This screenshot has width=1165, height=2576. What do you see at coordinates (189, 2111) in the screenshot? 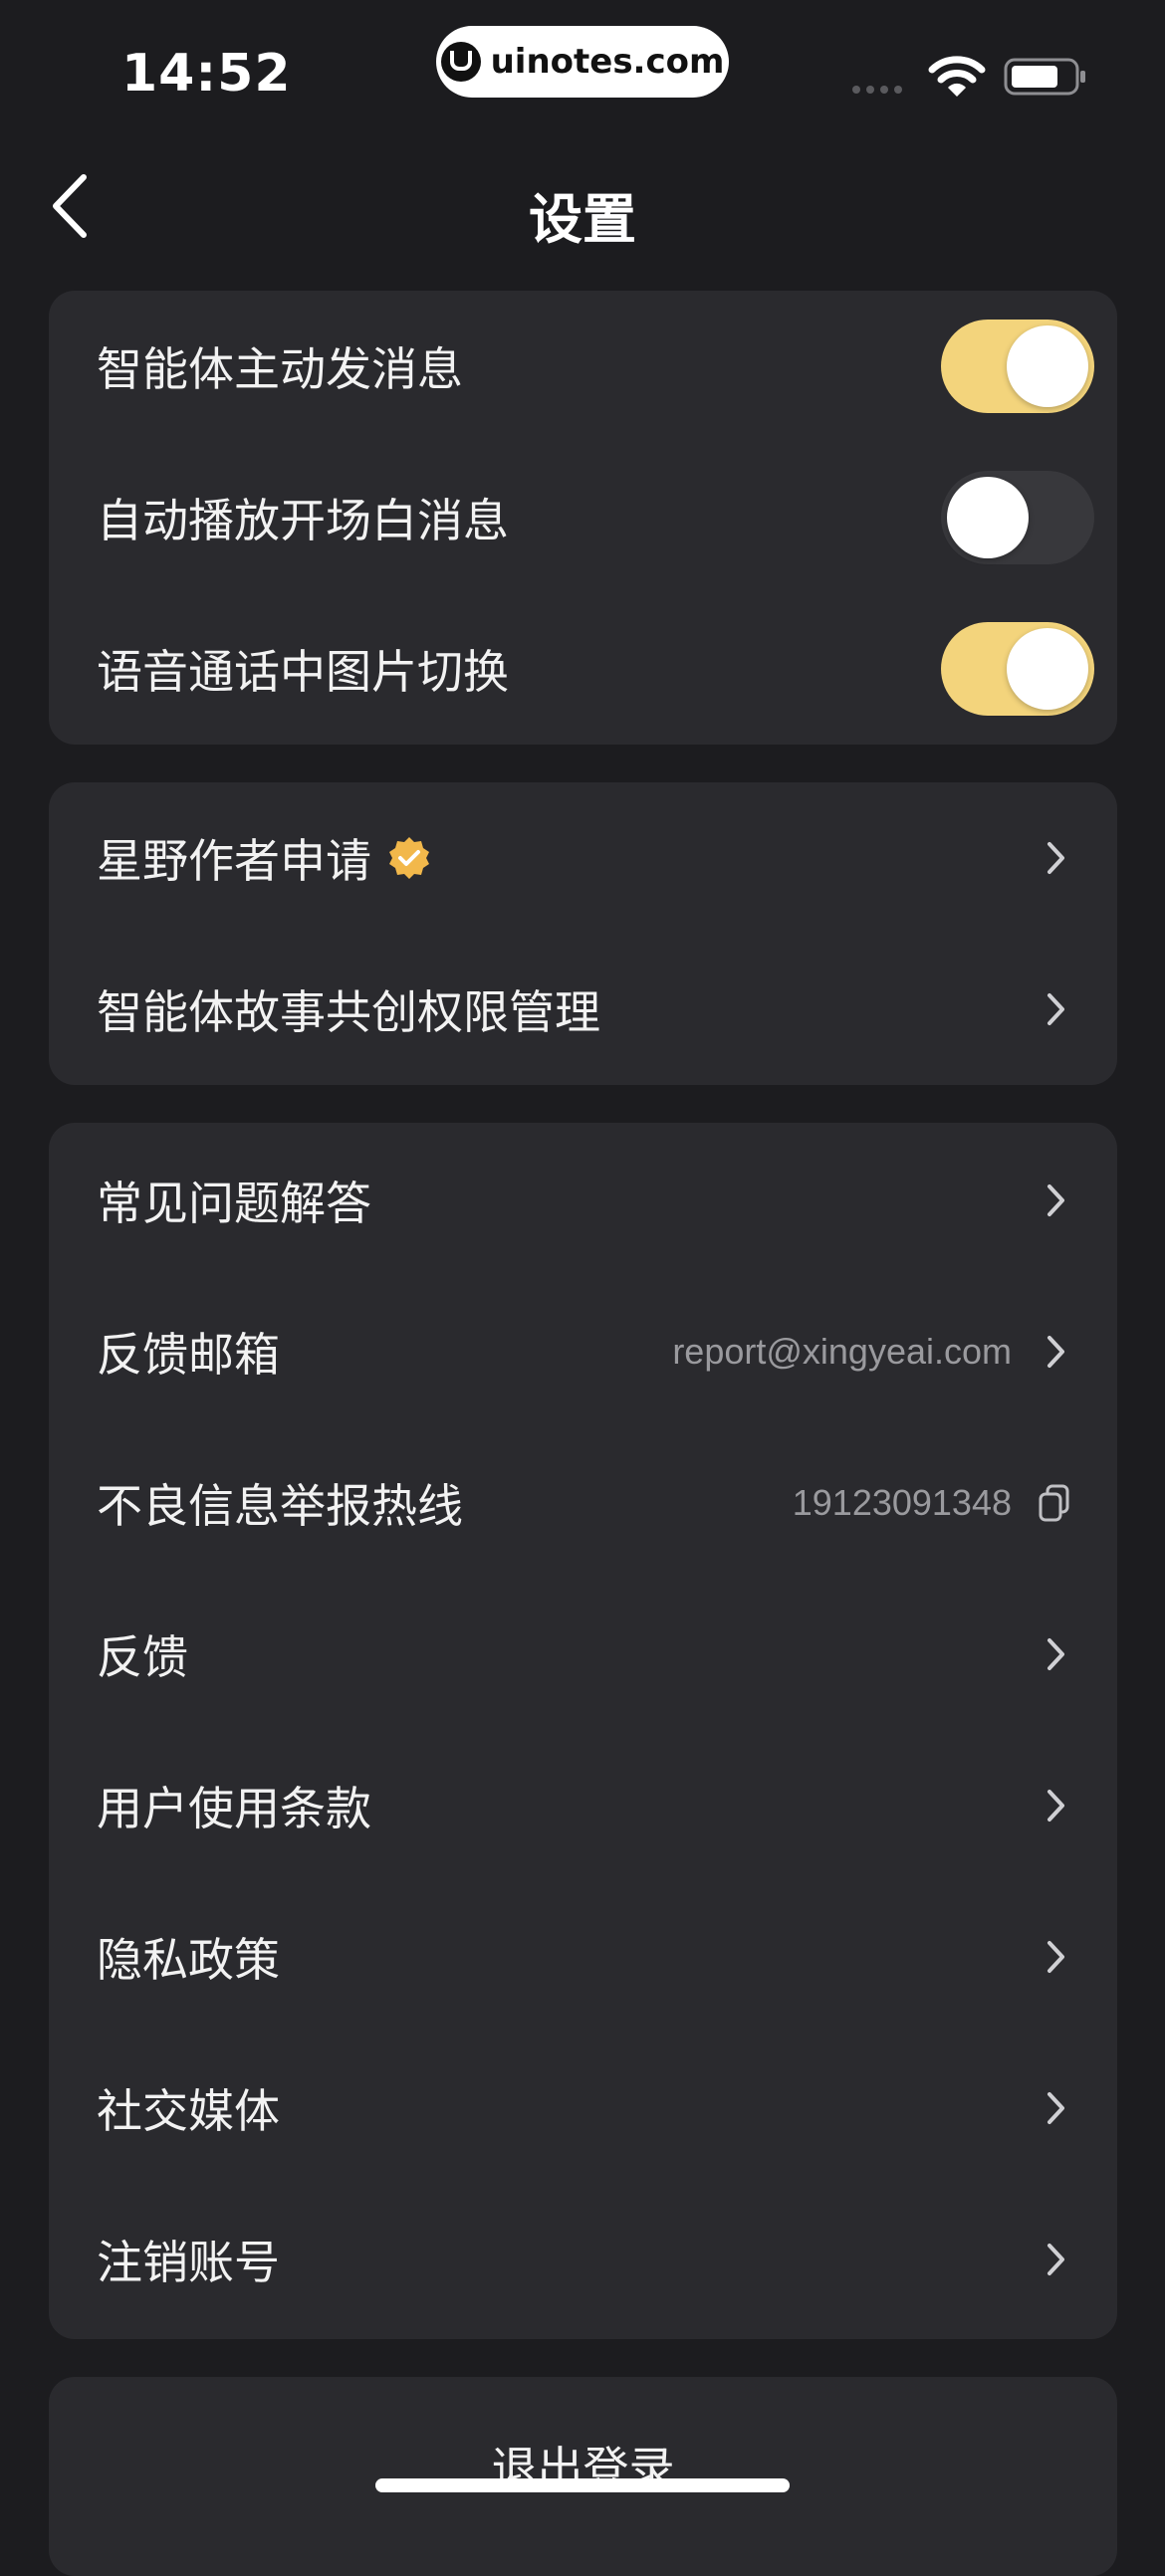
I see `social-media-label: 社交媒体` at bounding box center [189, 2111].